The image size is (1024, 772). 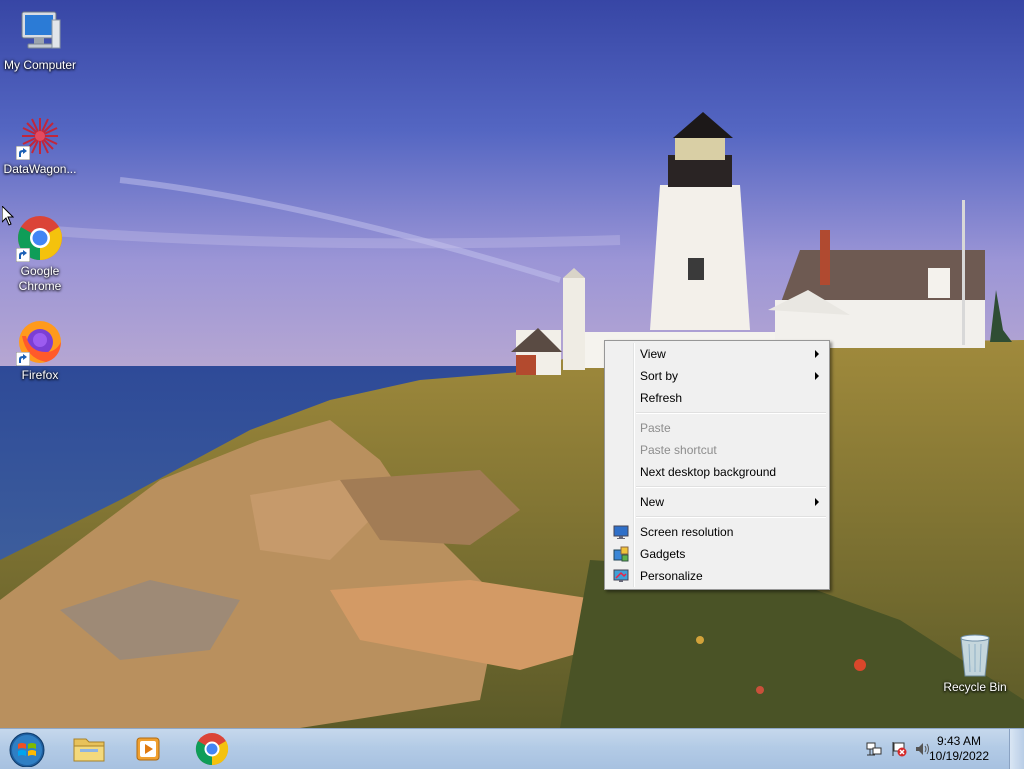 I want to click on taskbar-google-chrome, so click(x=211, y=749).